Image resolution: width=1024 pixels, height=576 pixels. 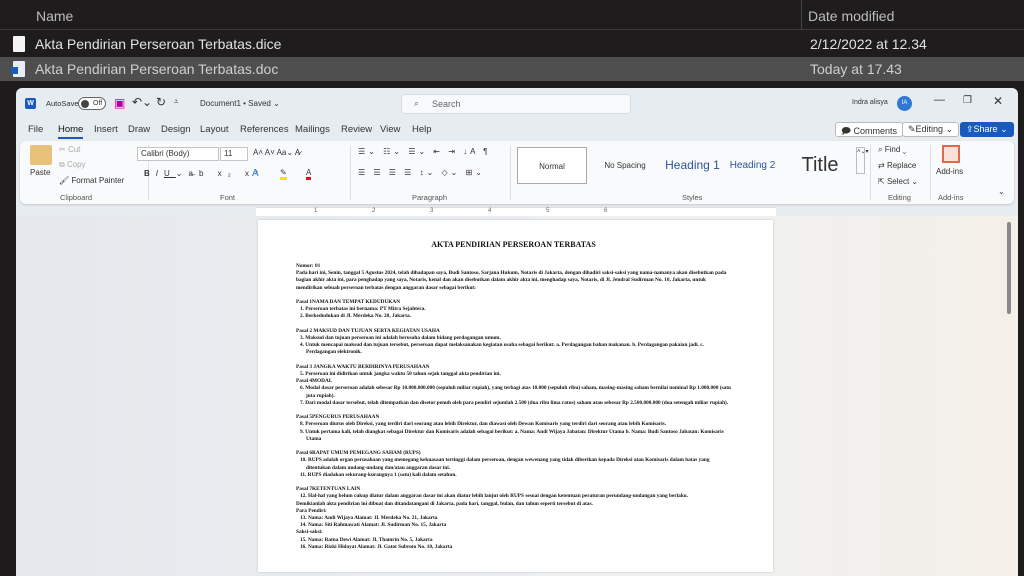 I want to click on undo-icon: ↶⌄, so click(x=142, y=102).